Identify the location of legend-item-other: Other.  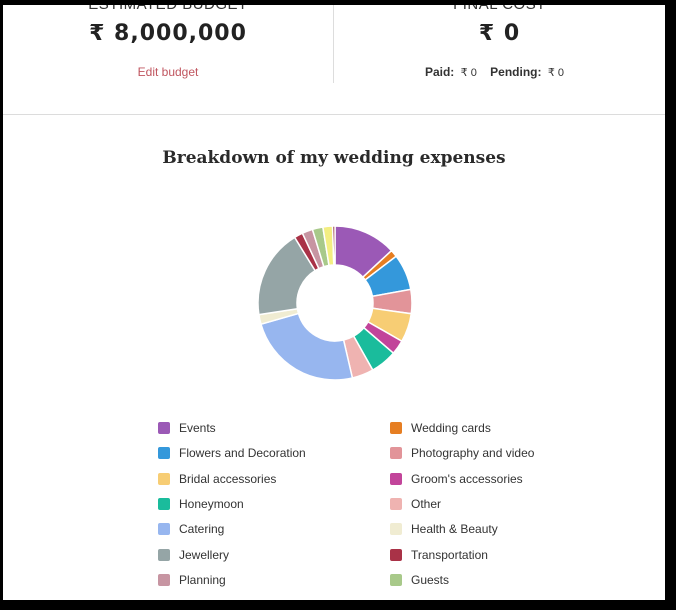
(415, 504).